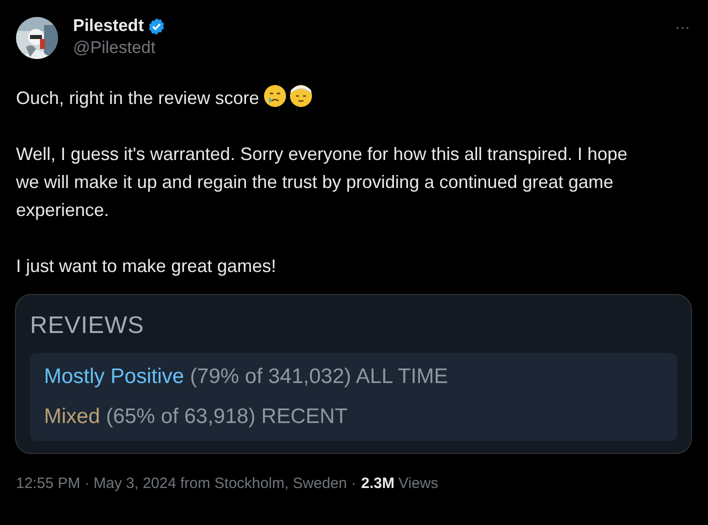 This screenshot has height=525, width=708. I want to click on reviews-title: REVIEWS, so click(88, 326).